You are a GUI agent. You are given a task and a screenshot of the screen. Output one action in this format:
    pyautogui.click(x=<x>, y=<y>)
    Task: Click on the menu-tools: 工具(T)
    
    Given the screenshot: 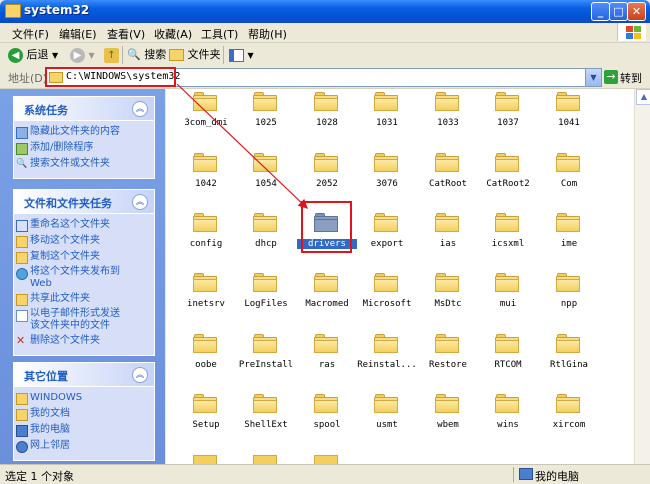 What is the action you would take?
    pyautogui.click(x=219, y=34)
    